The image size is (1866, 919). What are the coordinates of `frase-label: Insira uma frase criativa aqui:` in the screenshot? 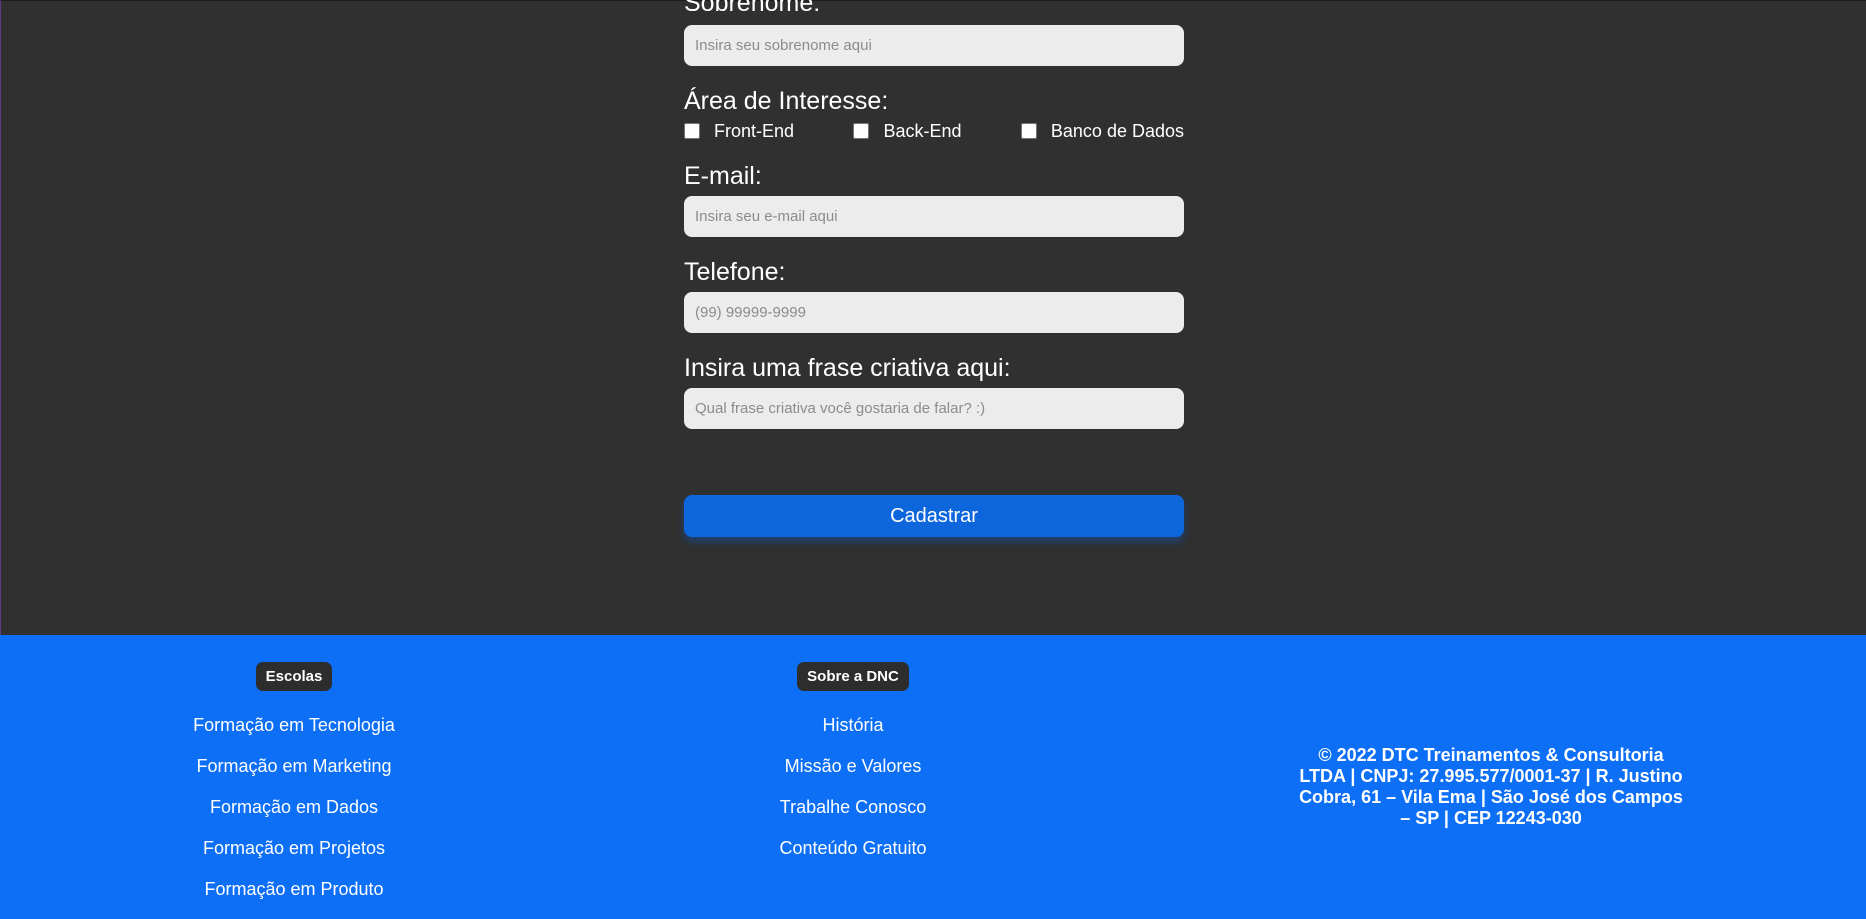 It's located at (847, 368).